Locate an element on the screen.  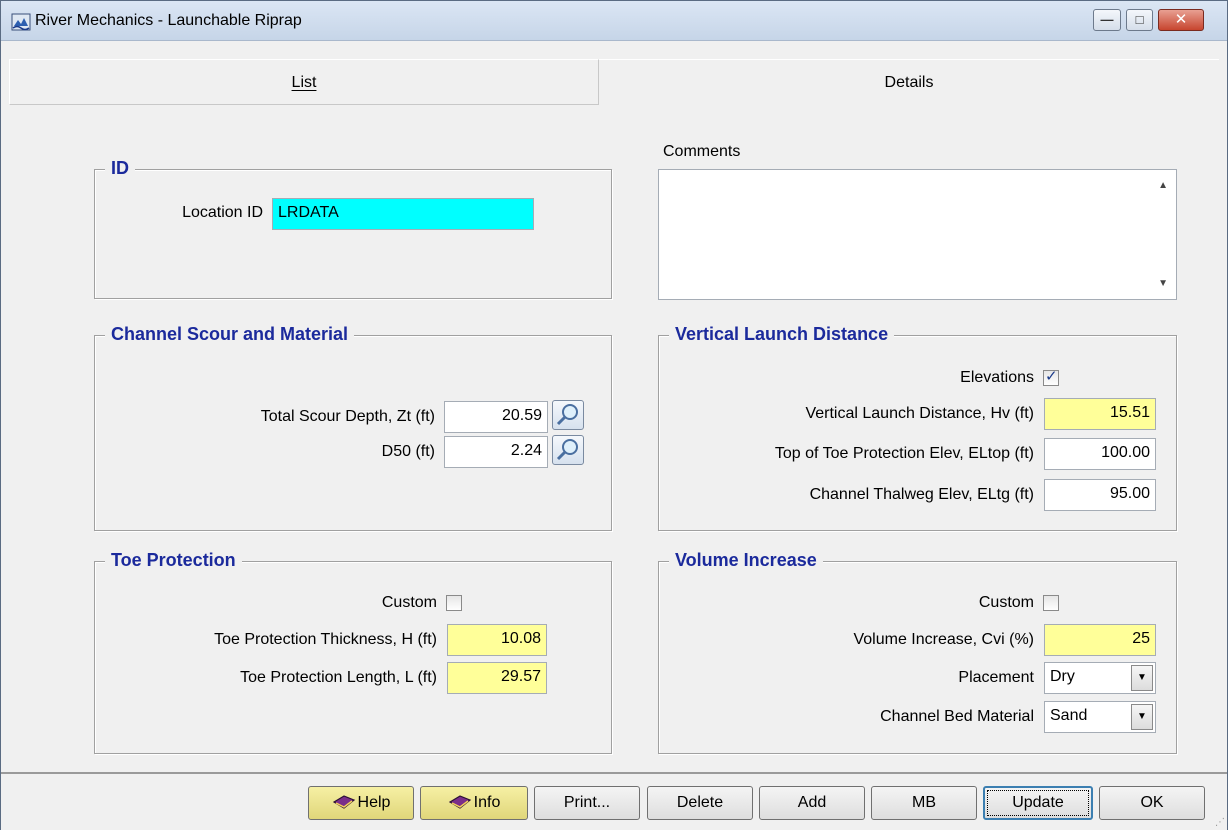
mb-button: MB is located at coordinates (924, 803).